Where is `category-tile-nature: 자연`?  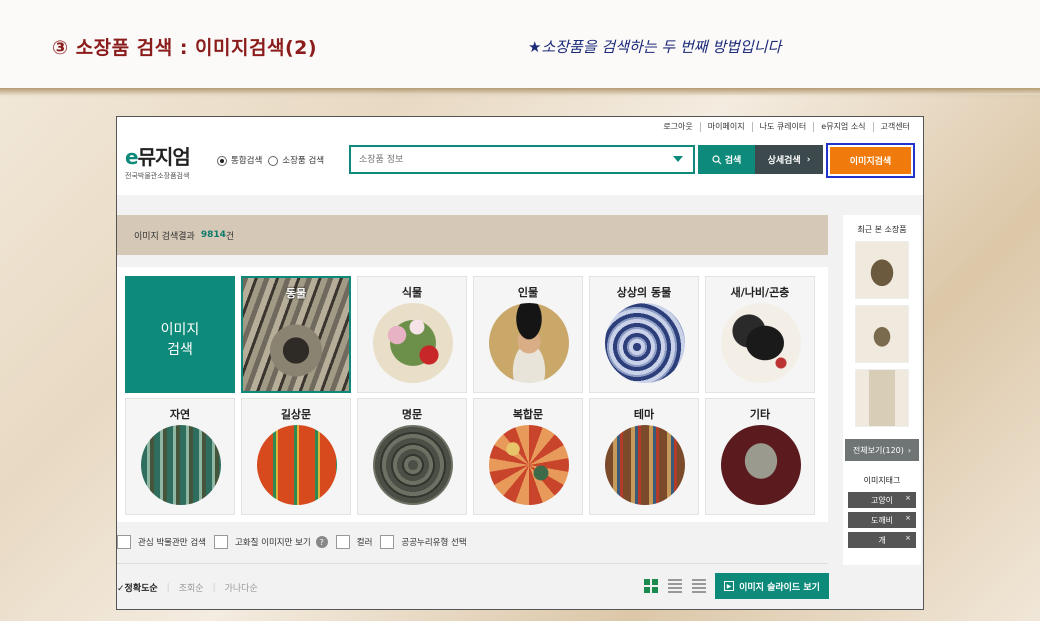
category-tile-nature: 자연 is located at coordinates (180, 456).